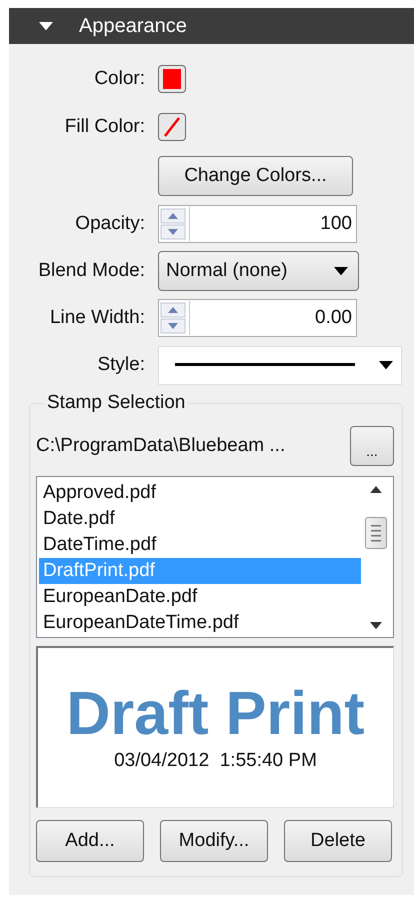 Image resolution: width=414 pixels, height=902 pixels. Describe the element at coordinates (96, 318) in the screenshot. I see `field-label: Line Width:` at that location.